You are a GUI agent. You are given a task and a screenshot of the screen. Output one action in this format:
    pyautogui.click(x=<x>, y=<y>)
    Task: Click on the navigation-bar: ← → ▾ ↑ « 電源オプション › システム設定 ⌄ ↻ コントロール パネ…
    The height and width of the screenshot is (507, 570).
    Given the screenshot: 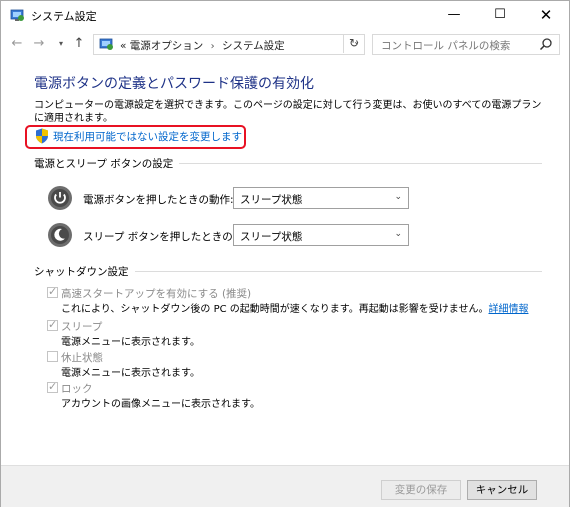 What is the action you would take?
    pyautogui.click(x=285, y=44)
    